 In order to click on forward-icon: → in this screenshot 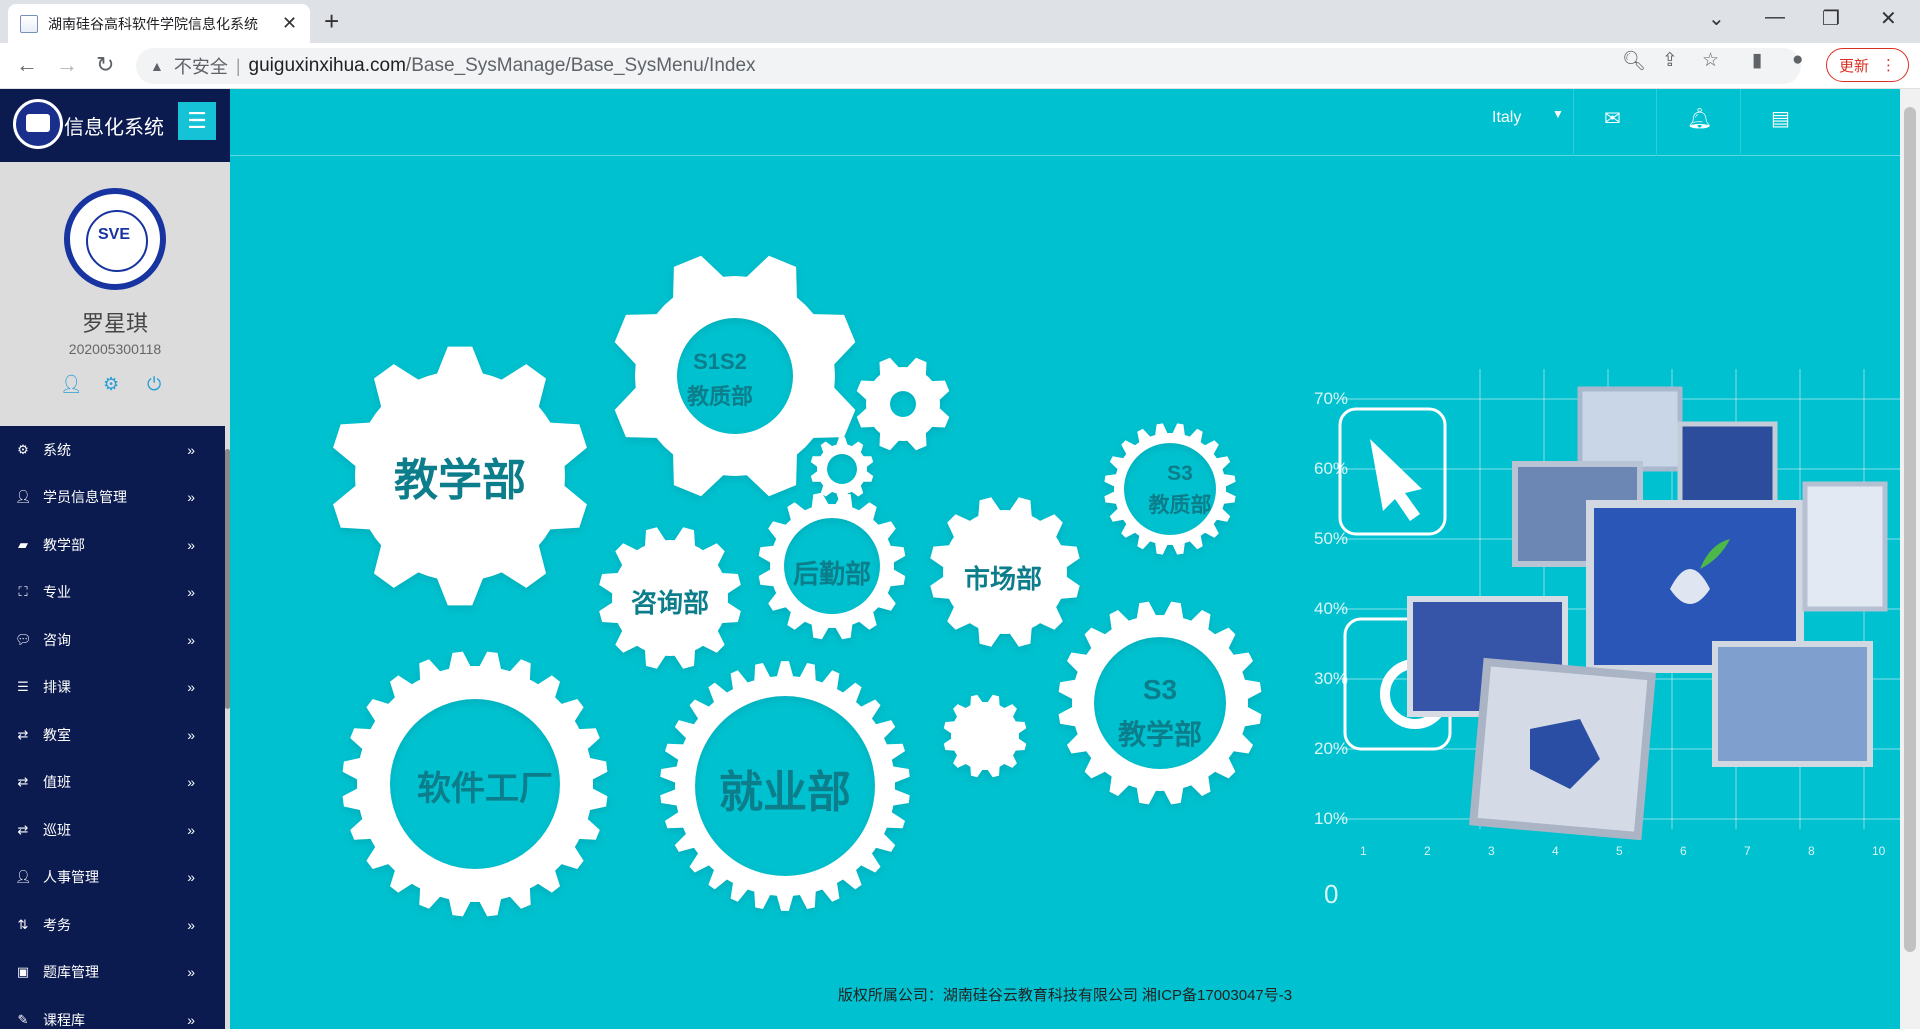, I will do `click(67, 65)`.